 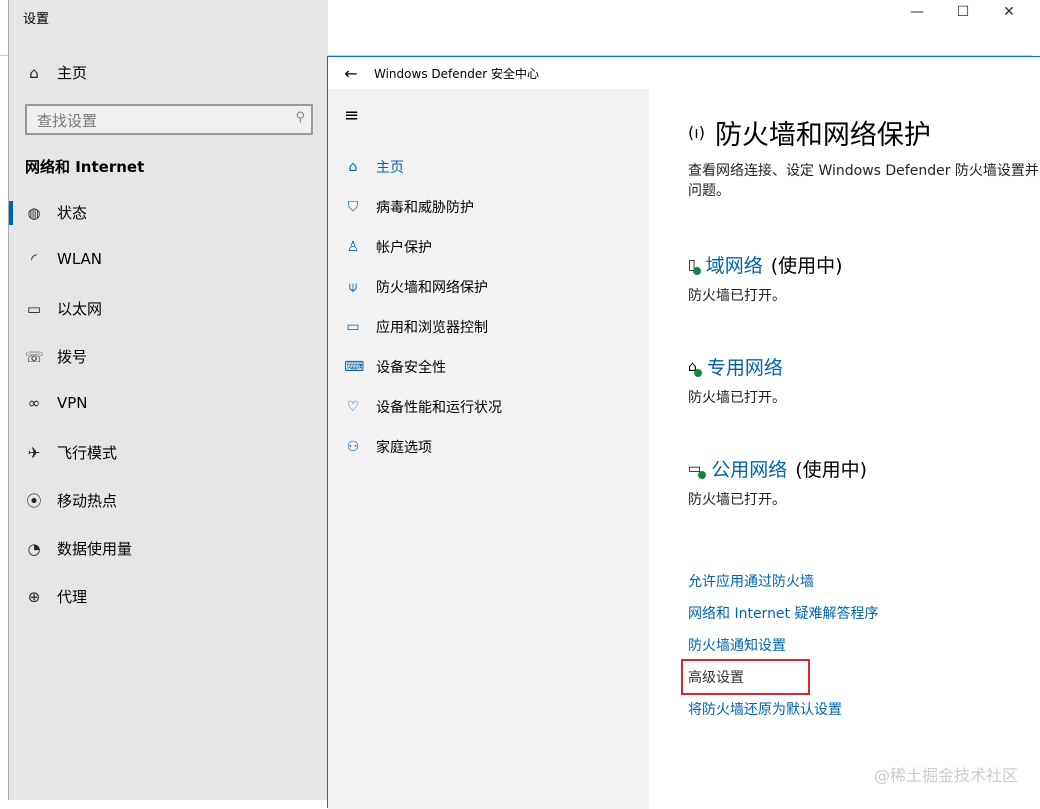 What do you see at coordinates (353, 287) in the screenshot?
I see `antenna-icon: ⍦` at bounding box center [353, 287].